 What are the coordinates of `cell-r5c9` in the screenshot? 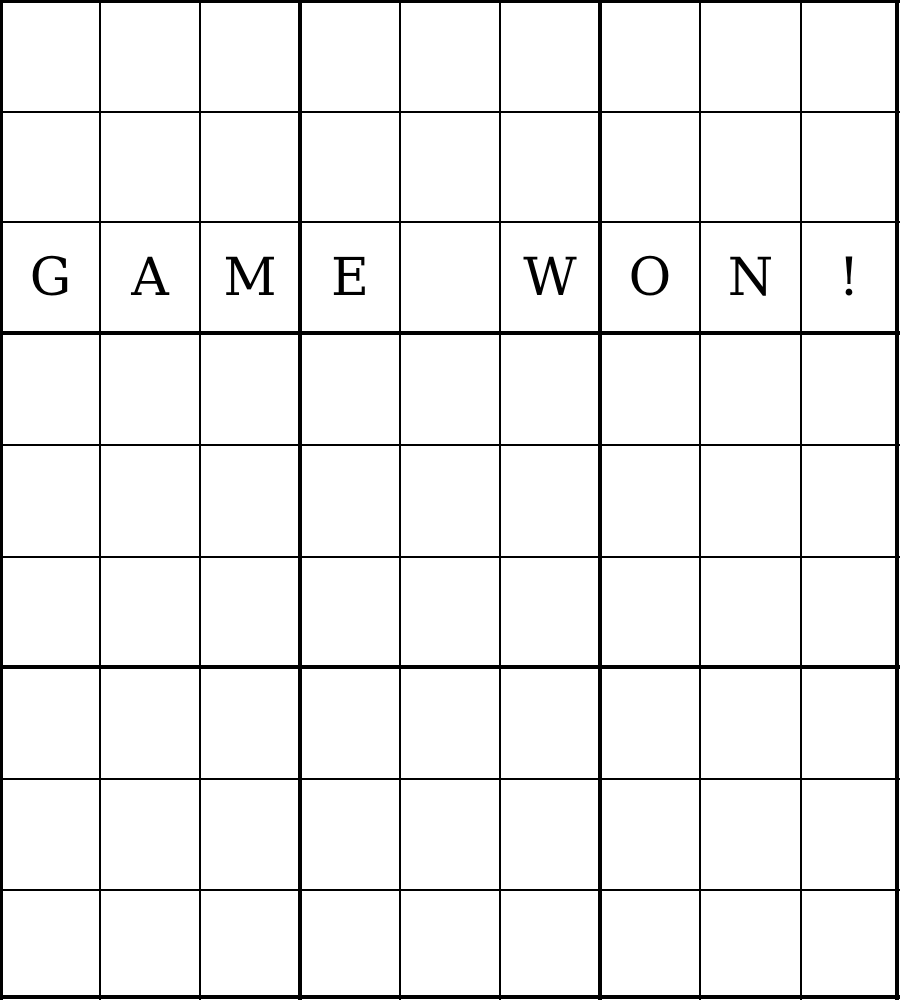 It's located at (849, 501).